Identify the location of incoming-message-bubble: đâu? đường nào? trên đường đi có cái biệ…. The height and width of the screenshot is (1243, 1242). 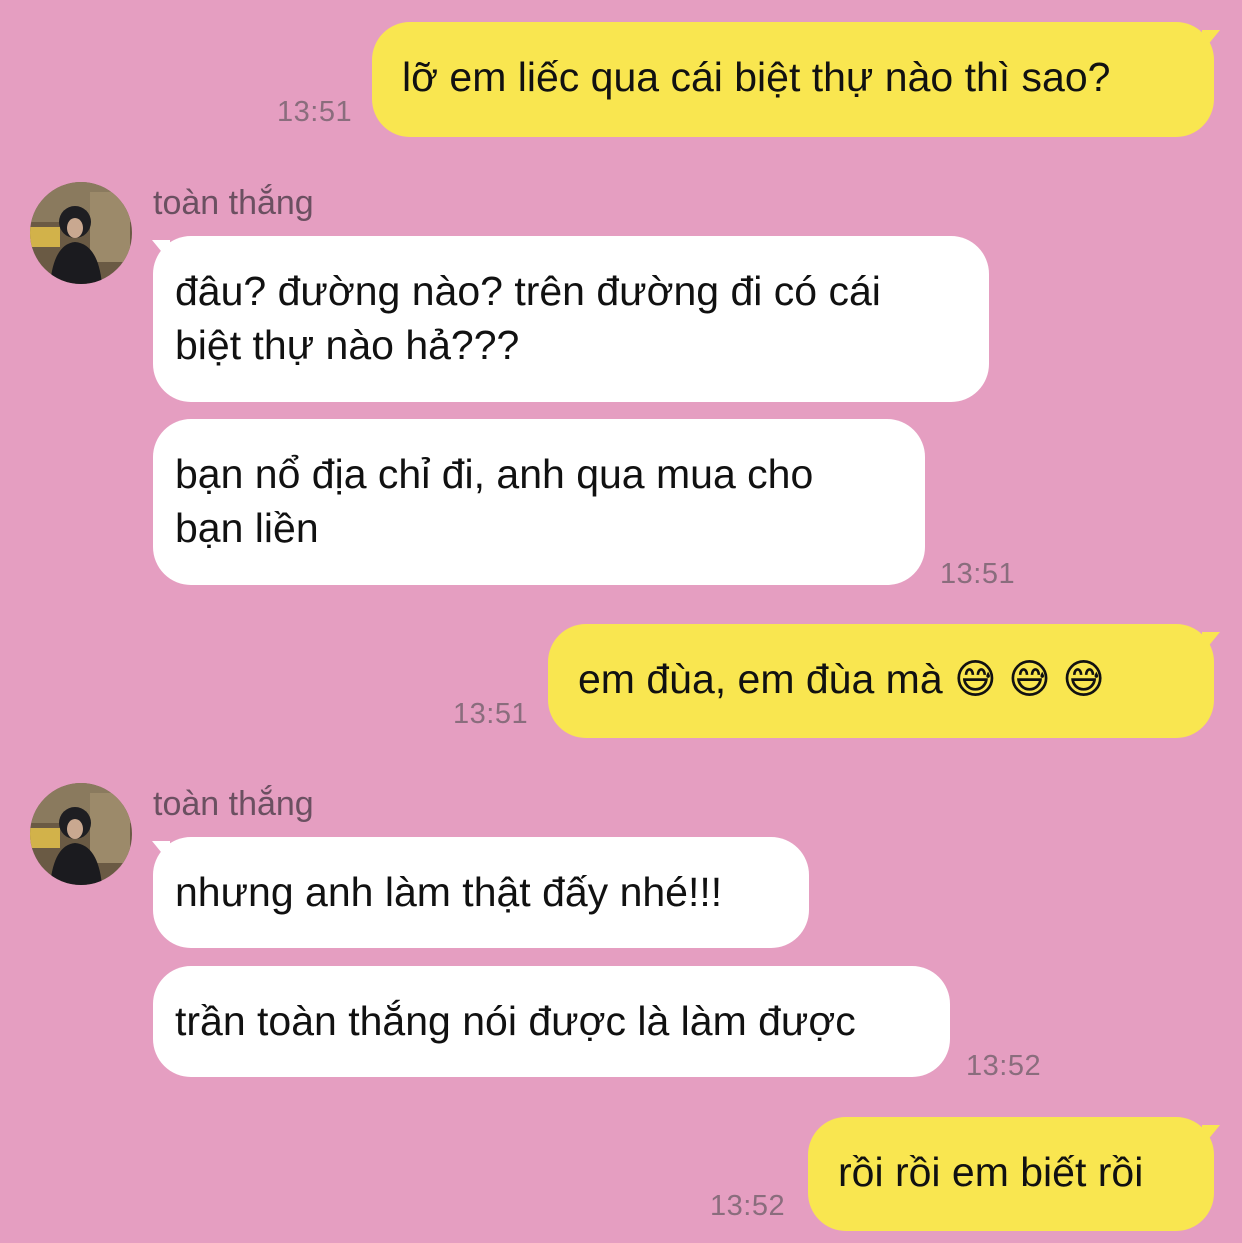
(571, 319).